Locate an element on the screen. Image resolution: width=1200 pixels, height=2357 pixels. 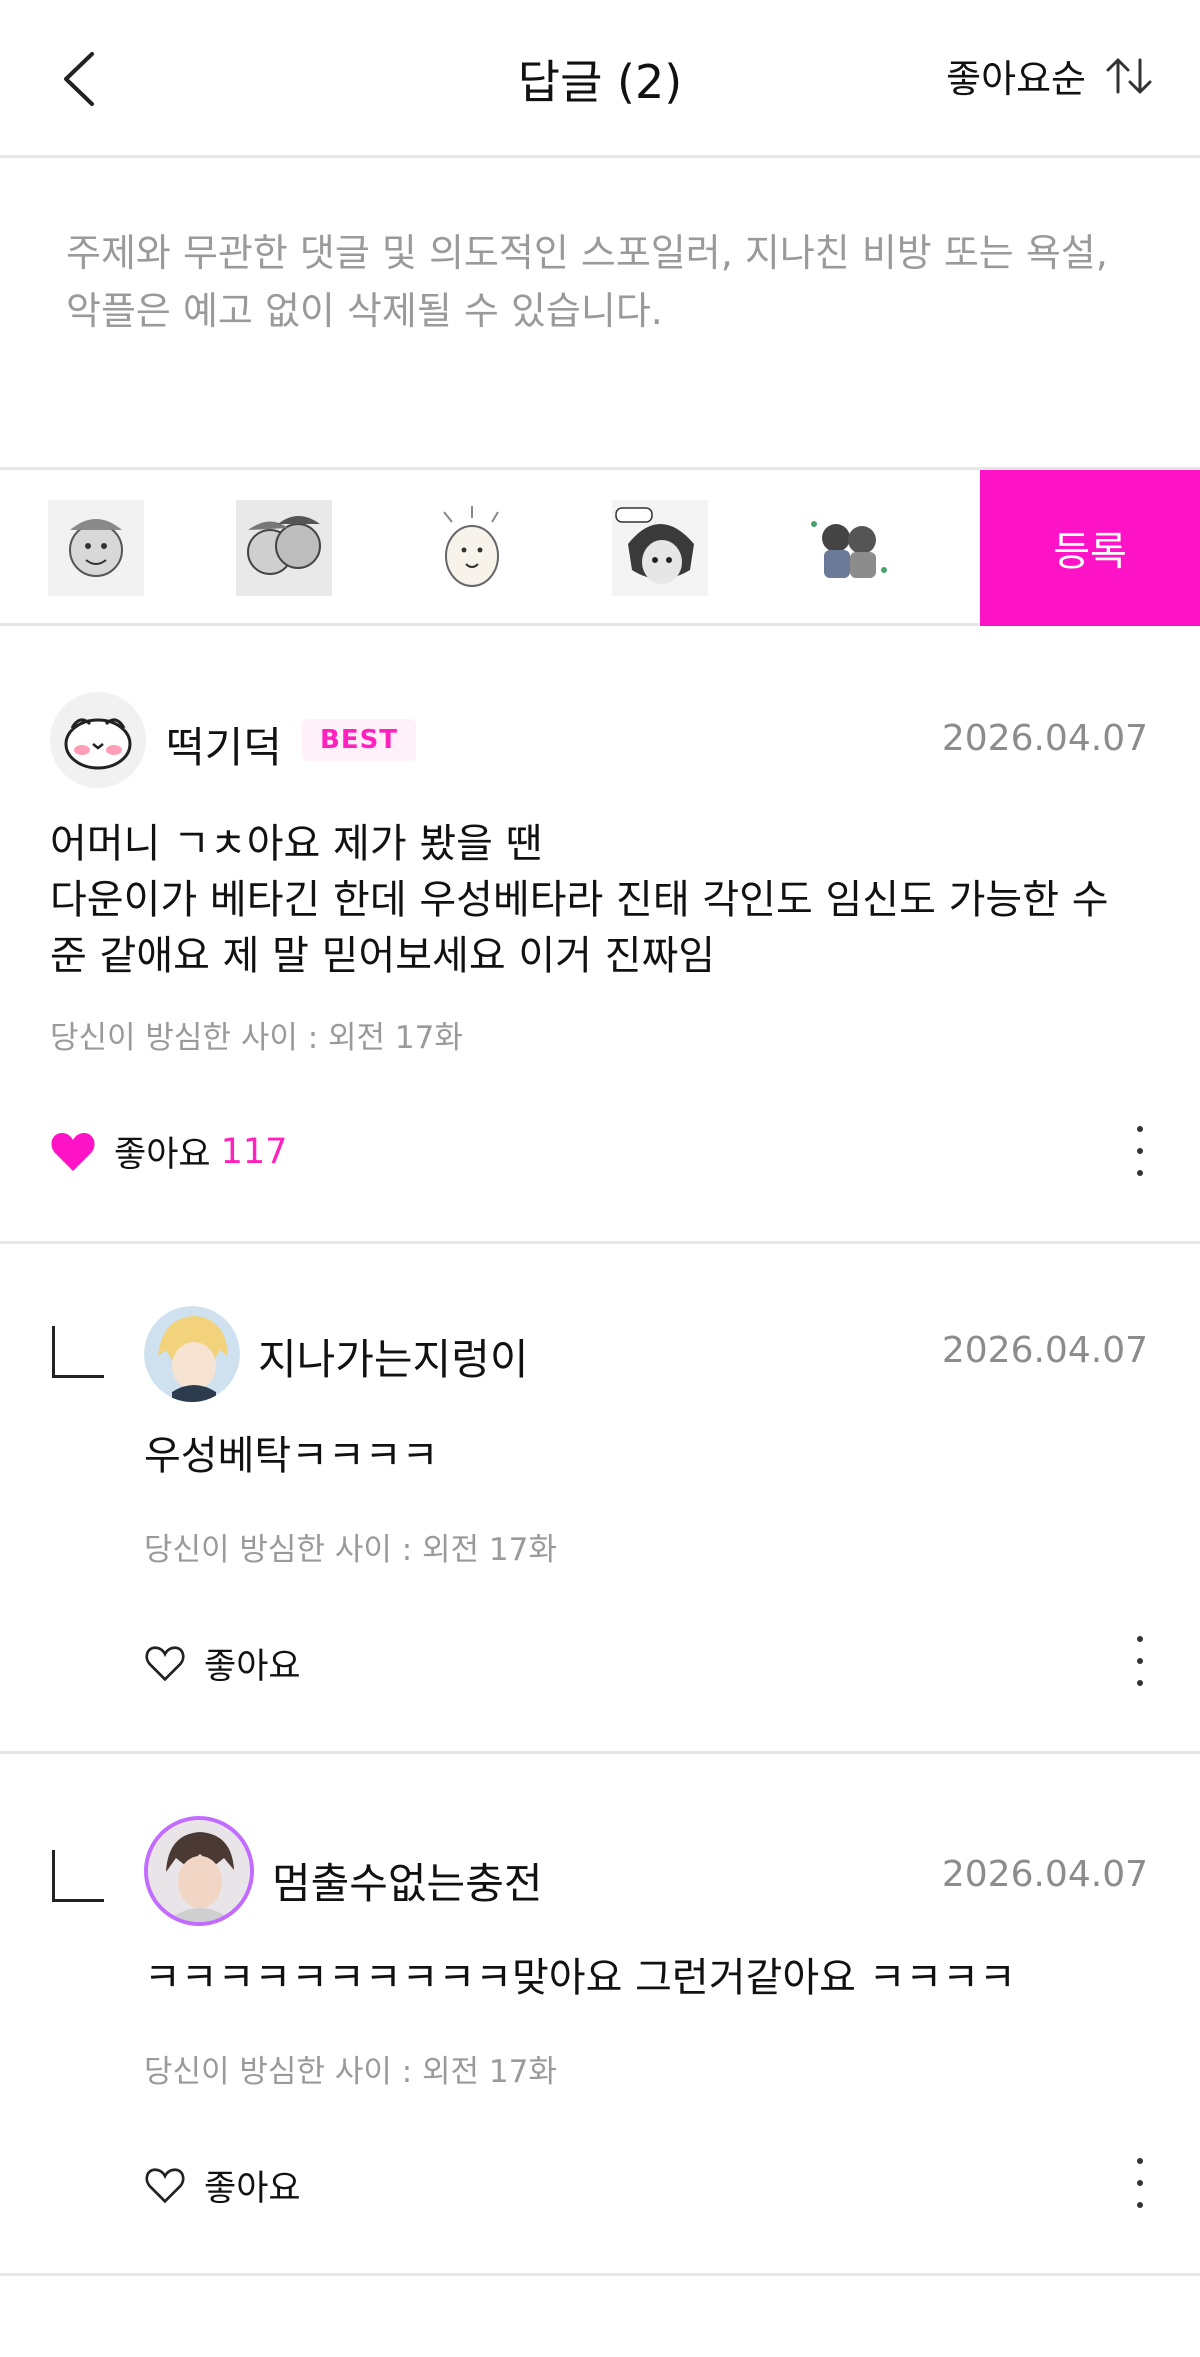
sticker-bar: 등록 is located at coordinates (600, 548).